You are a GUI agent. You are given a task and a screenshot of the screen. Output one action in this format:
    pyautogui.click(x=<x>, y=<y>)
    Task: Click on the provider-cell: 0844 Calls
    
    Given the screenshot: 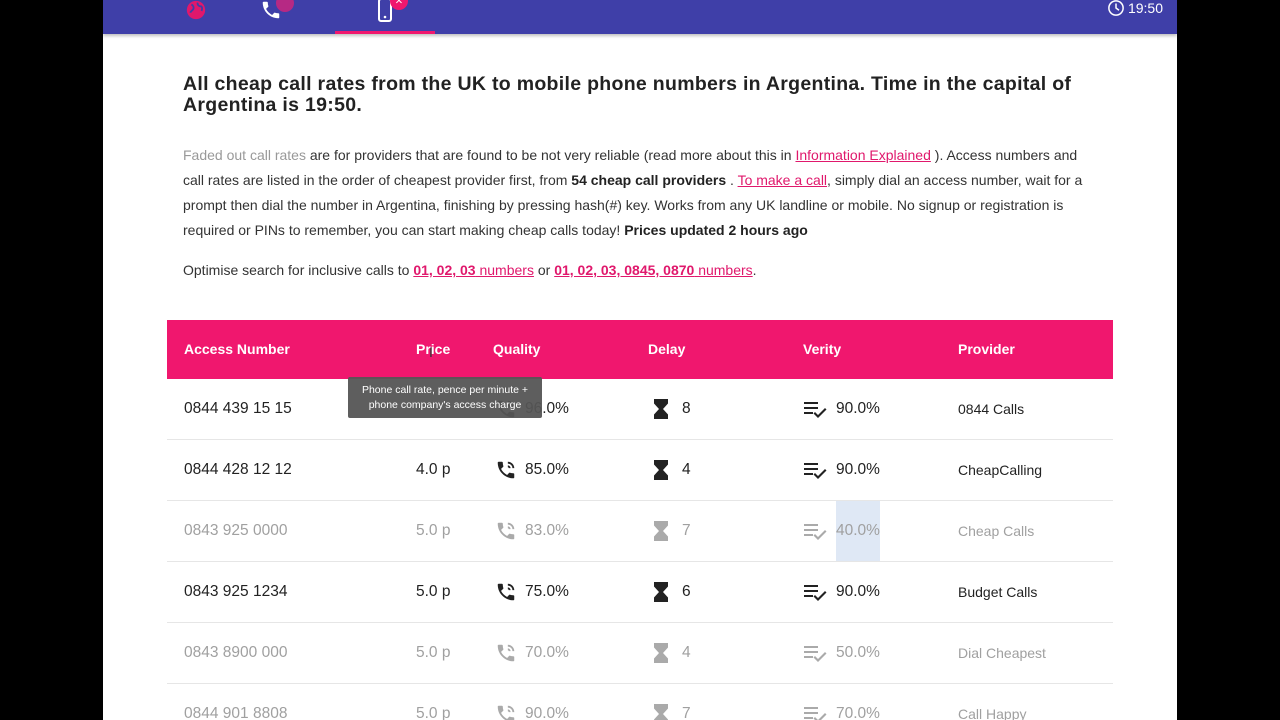 What is the action you would take?
    pyautogui.click(x=991, y=409)
    